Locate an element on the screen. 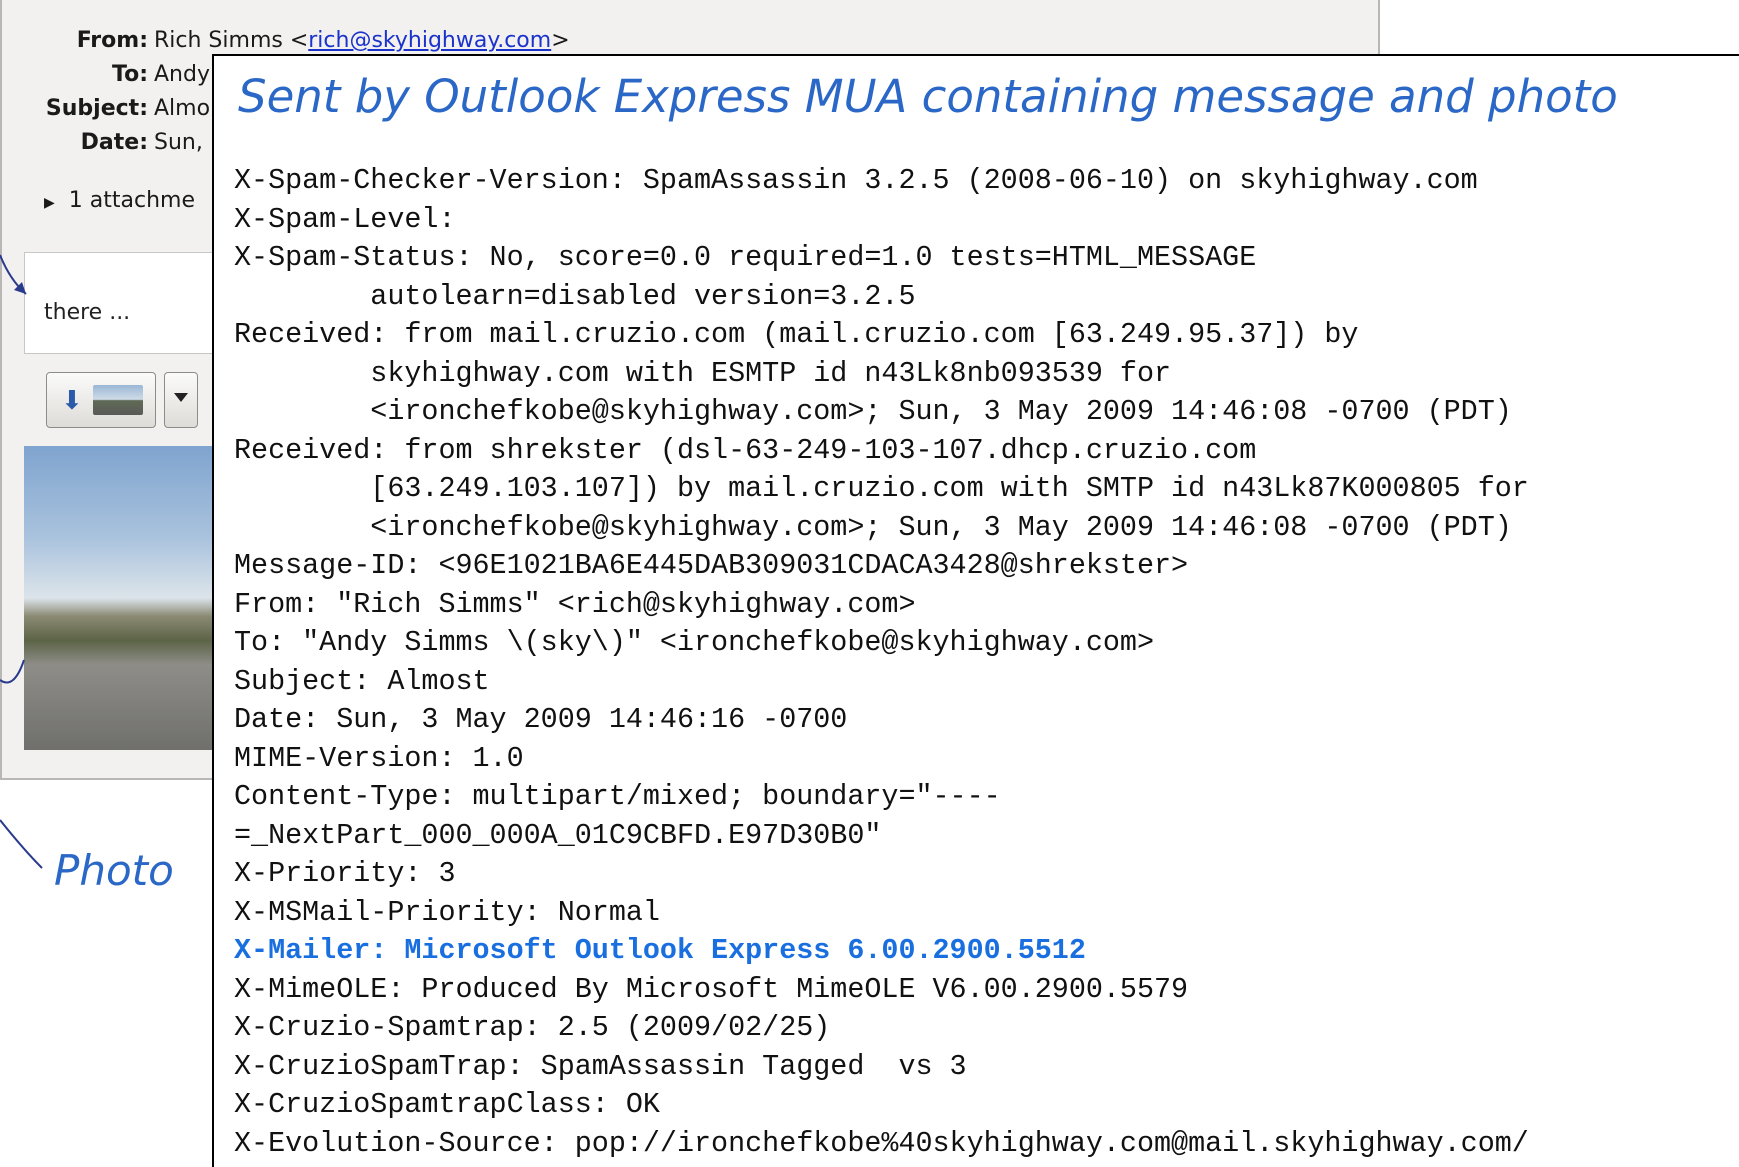 Image resolution: width=1739 pixels, height=1167 pixels. header-line: =_NextPart_000_000A_01C9CBFD.E97D30B0" is located at coordinates (558, 835).